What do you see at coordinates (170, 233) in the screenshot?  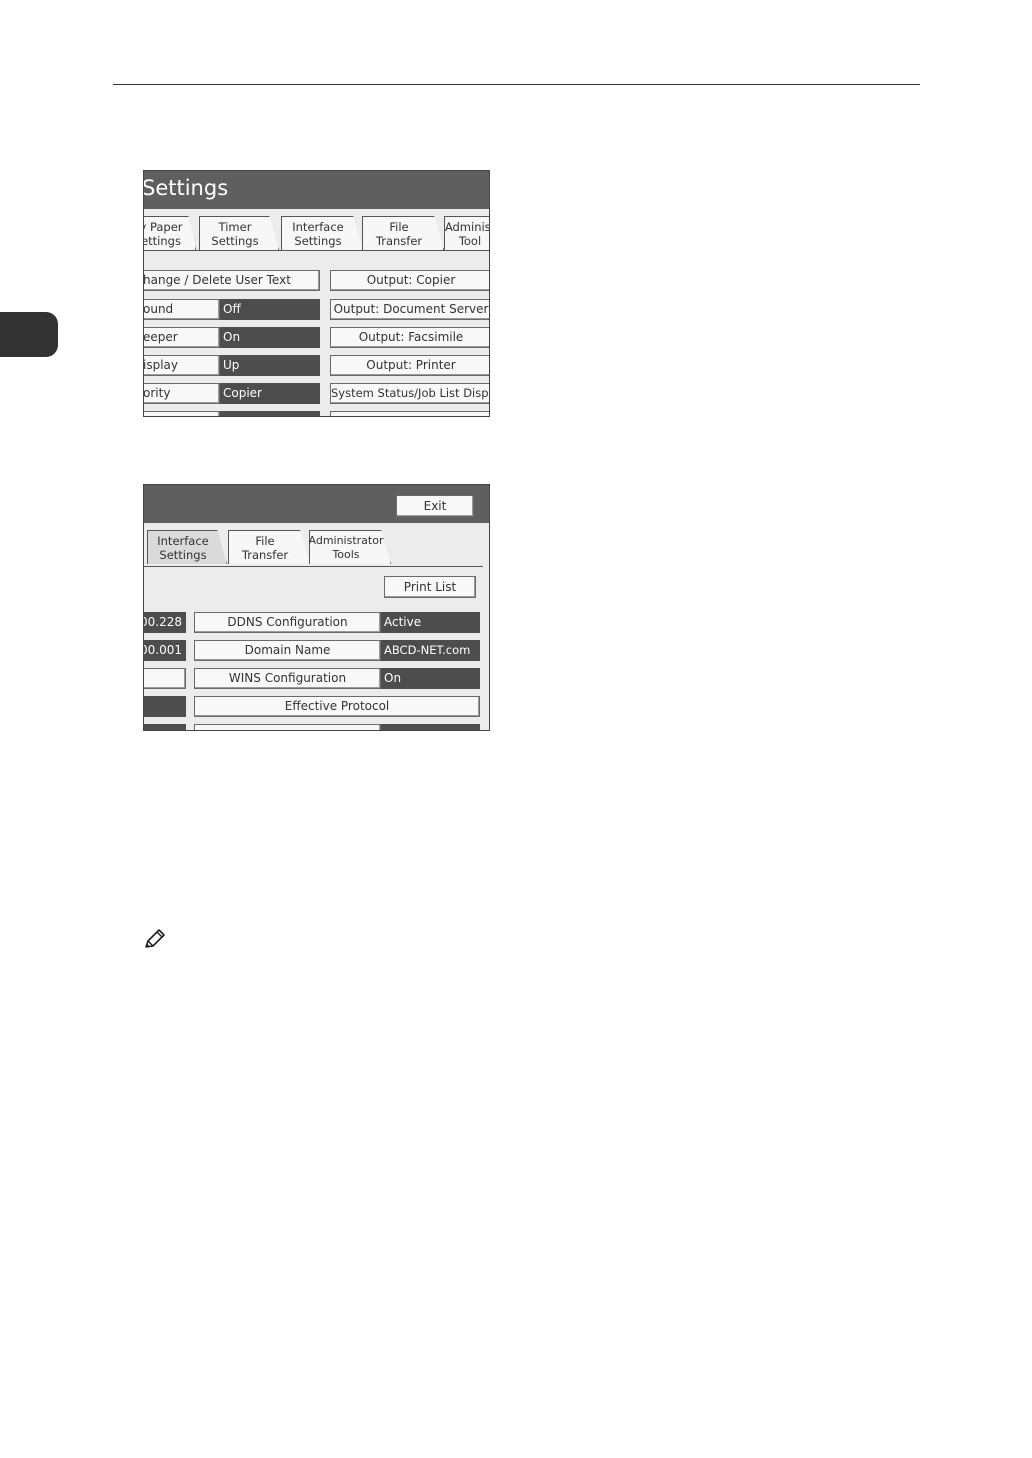 I see `tab-paper-settings: y Paper ettings` at bounding box center [170, 233].